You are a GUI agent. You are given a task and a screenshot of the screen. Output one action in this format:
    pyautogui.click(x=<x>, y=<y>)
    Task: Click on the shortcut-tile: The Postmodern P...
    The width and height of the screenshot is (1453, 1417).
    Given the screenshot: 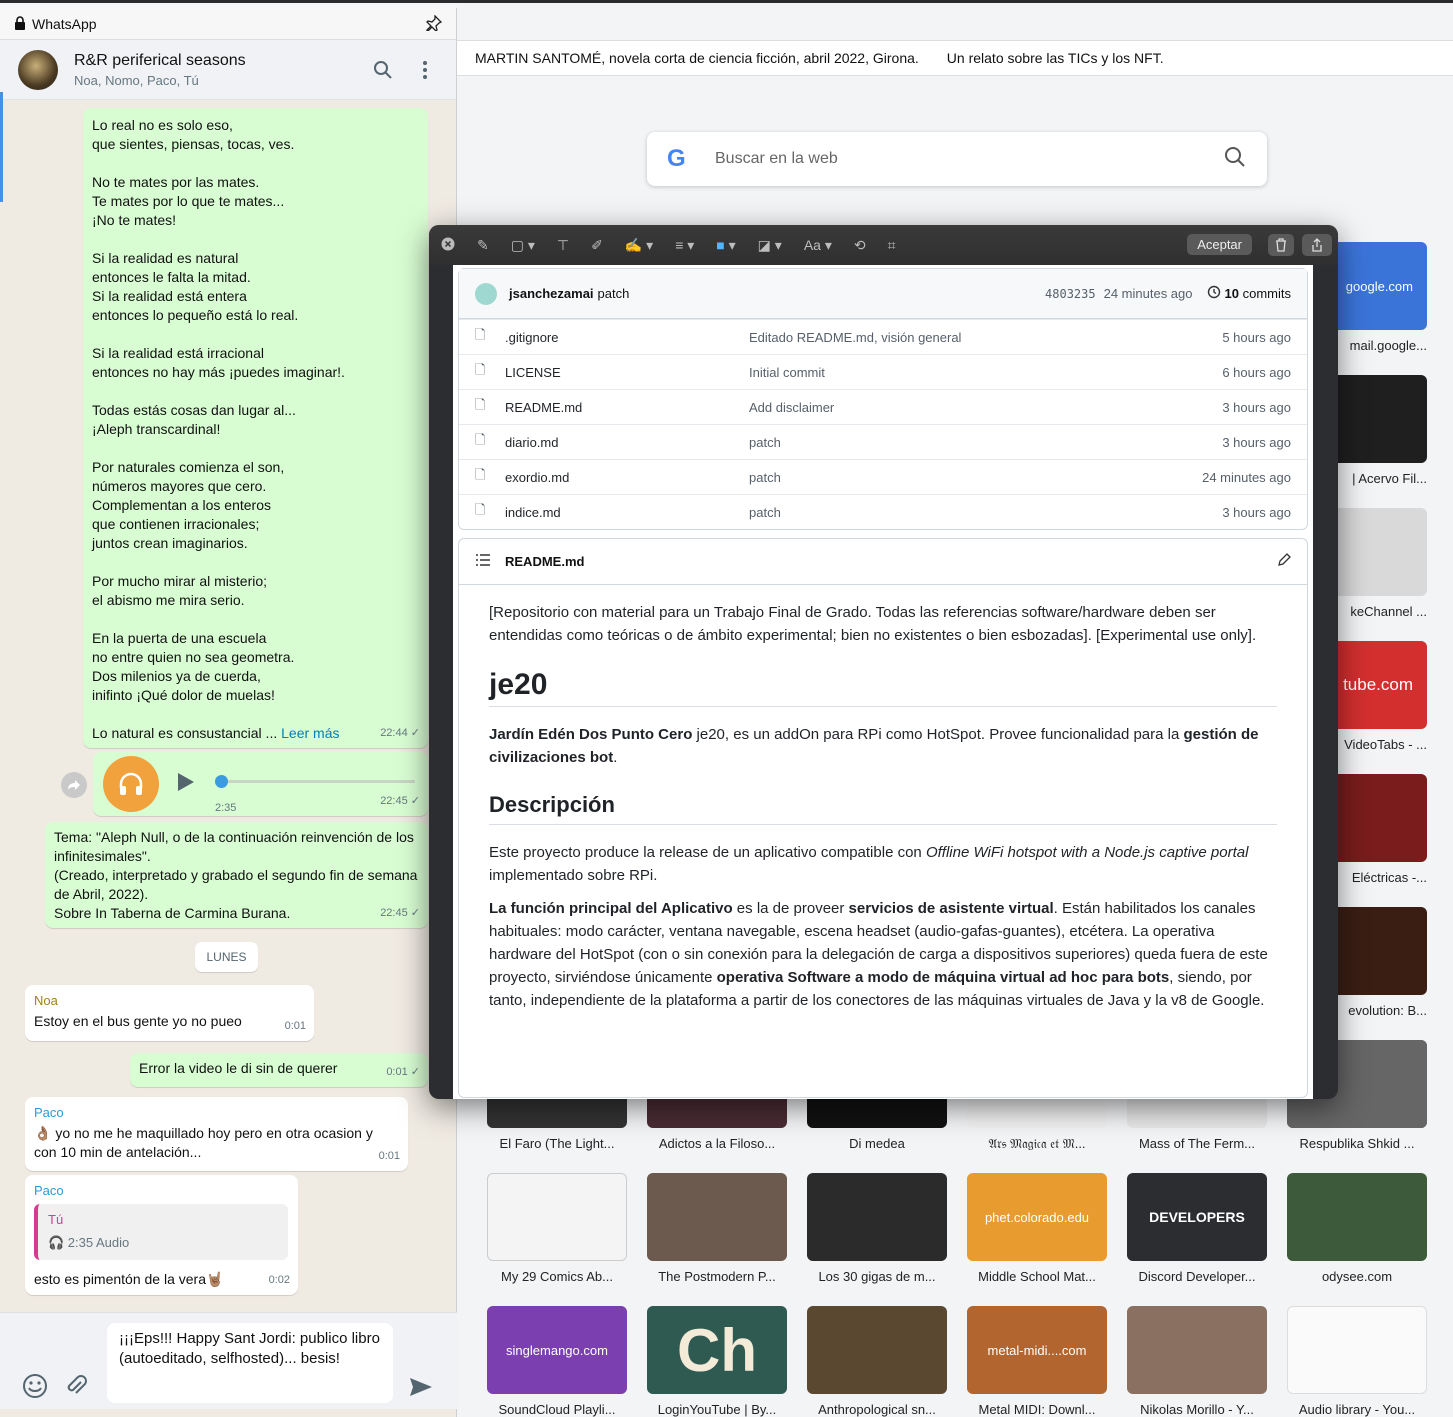 What is the action you would take?
    pyautogui.click(x=717, y=1228)
    